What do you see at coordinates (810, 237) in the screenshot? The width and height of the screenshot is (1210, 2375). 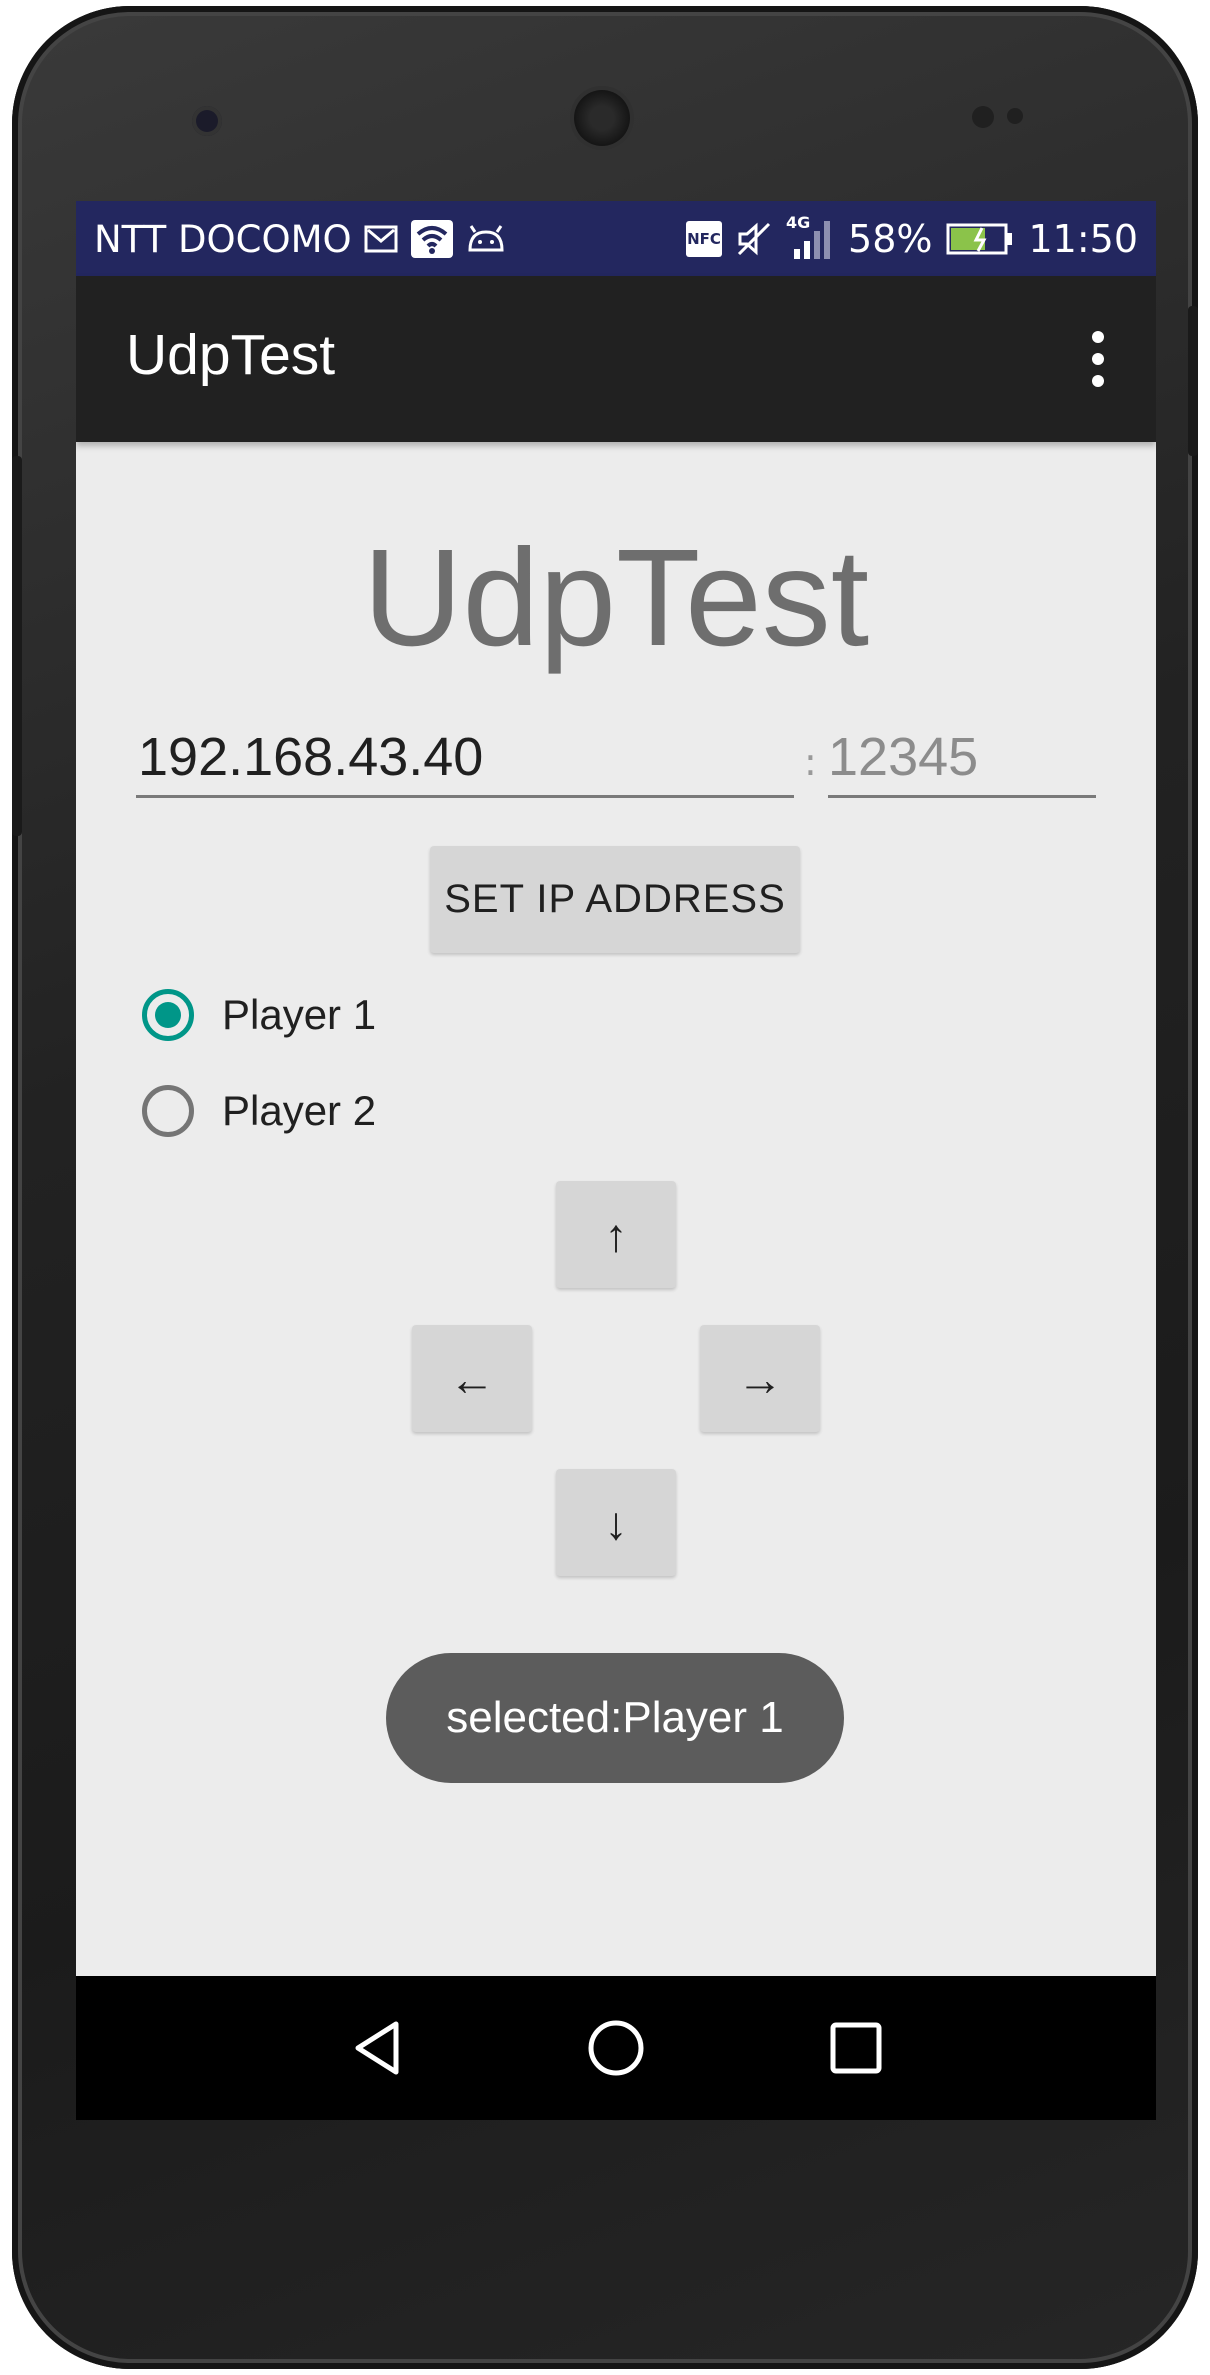 I see `signal-icon: 4G` at bounding box center [810, 237].